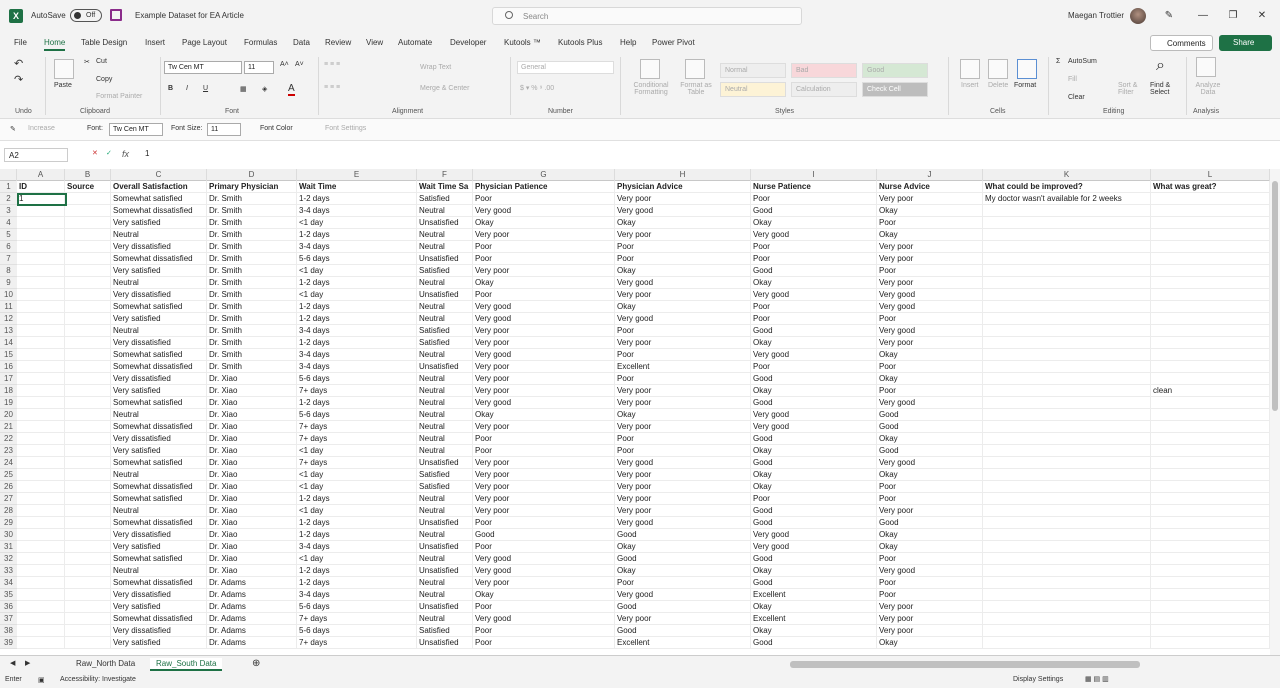  What do you see at coordinates (8, 499) in the screenshot?
I see `row-header: 27` at bounding box center [8, 499].